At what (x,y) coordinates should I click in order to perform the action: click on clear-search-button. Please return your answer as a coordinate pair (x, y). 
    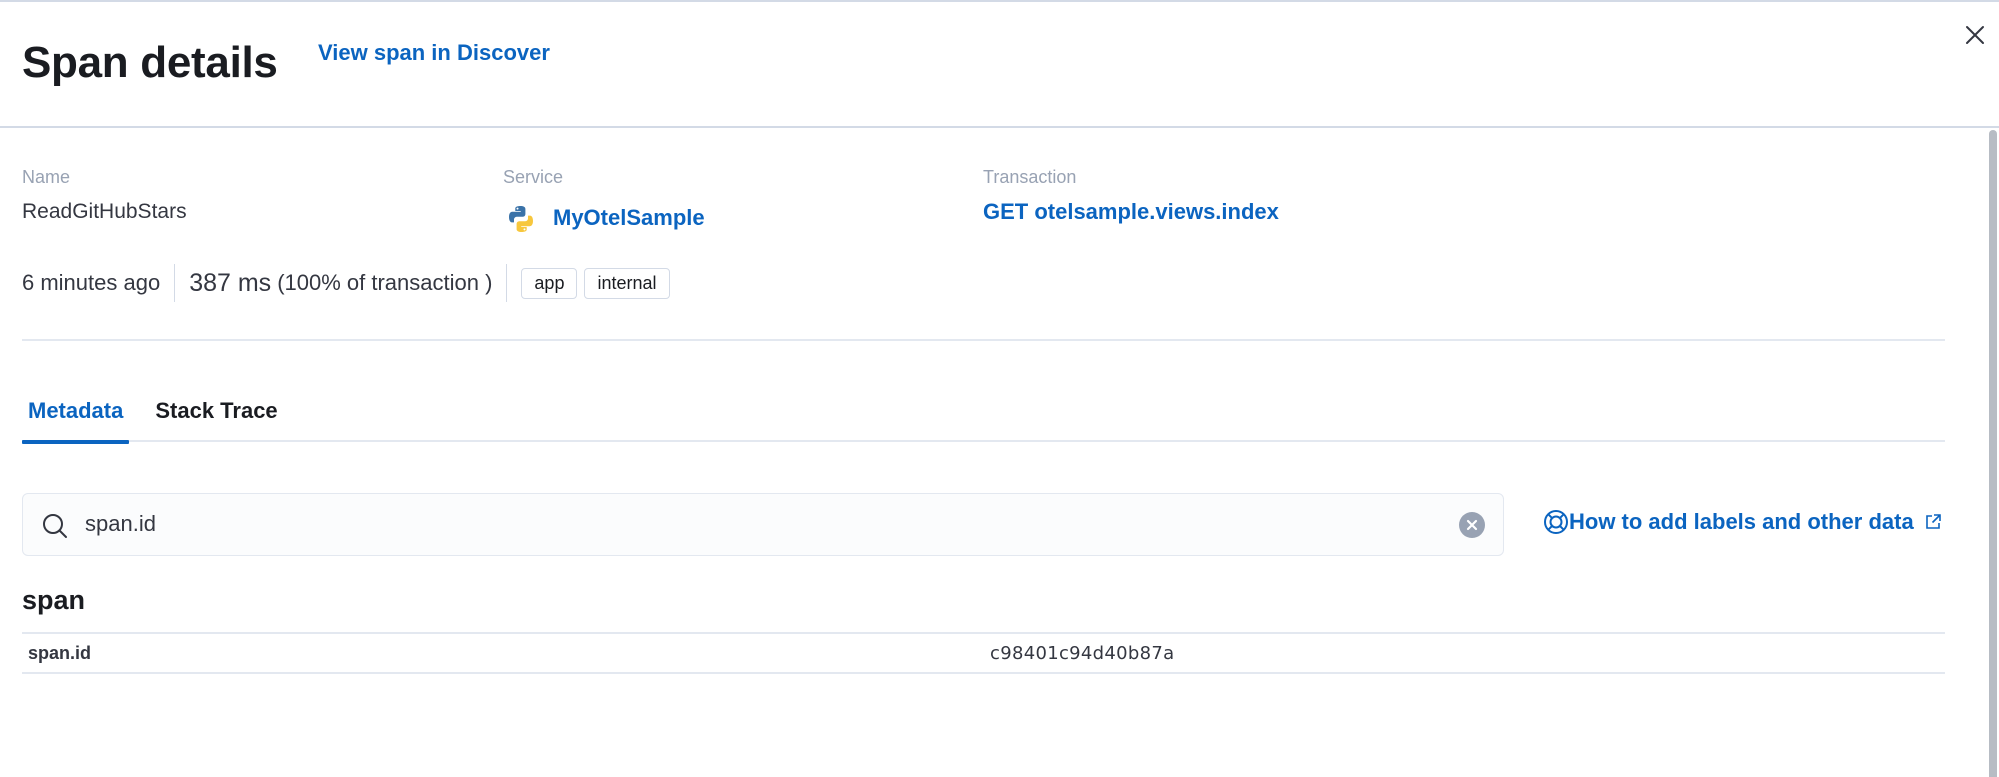
    Looking at the image, I should click on (1472, 525).